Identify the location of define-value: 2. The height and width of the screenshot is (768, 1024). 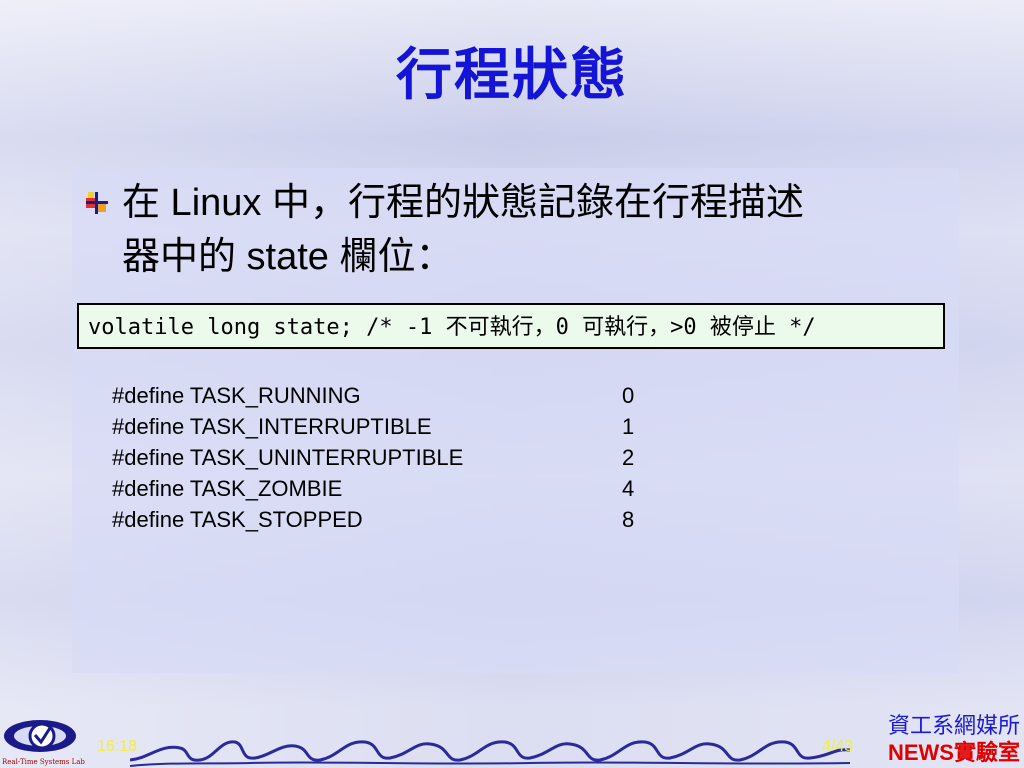
(628, 457).